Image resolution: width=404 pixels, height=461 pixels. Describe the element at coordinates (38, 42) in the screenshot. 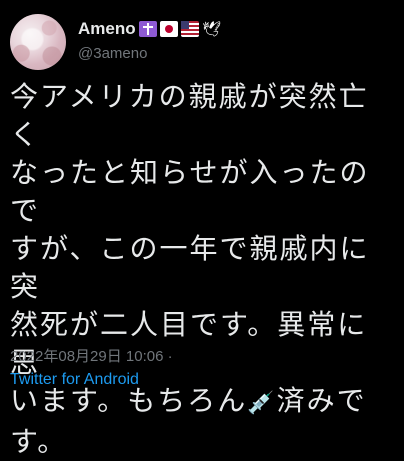

I see `avatar` at that location.